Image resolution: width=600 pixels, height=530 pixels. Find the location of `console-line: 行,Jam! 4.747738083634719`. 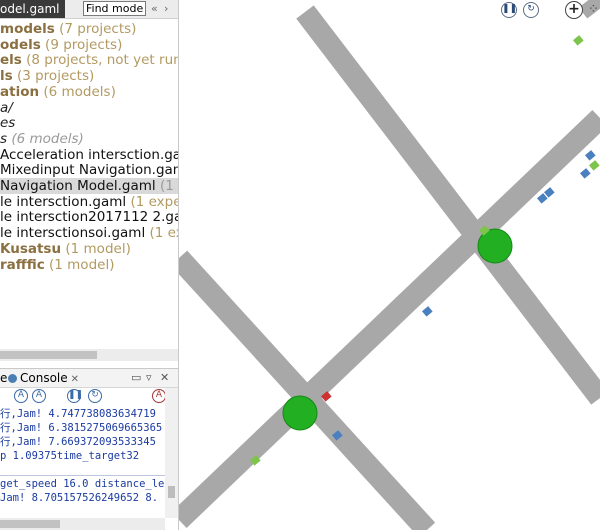

console-line: 行,Jam! 4.747738083634719 is located at coordinates (78, 414).